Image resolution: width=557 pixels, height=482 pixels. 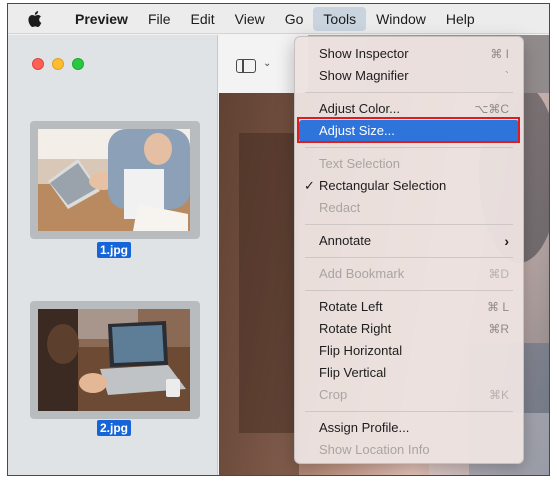 What do you see at coordinates (246, 66) in the screenshot?
I see `sidebar-toggle-icon` at bounding box center [246, 66].